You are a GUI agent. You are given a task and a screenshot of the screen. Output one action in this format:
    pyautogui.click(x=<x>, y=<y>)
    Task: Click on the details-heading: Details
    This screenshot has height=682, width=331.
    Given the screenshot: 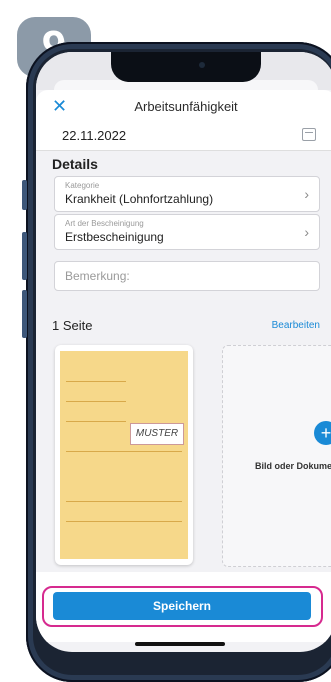 What is the action you would take?
    pyautogui.click(x=75, y=164)
    